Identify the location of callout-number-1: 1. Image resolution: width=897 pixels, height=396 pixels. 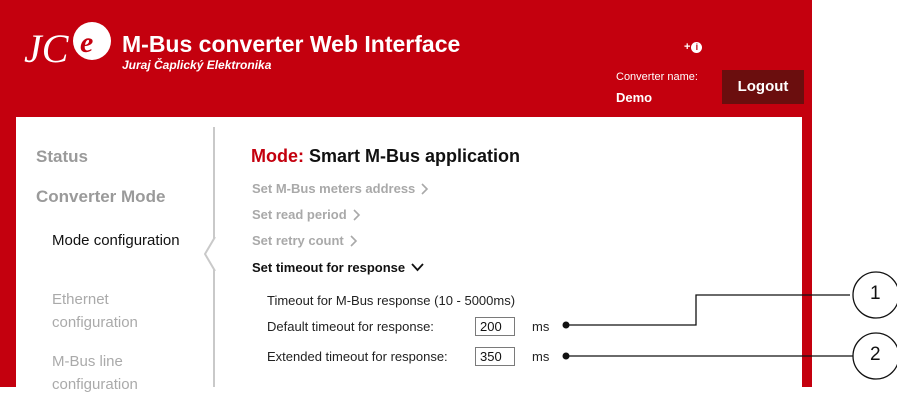
(875, 294).